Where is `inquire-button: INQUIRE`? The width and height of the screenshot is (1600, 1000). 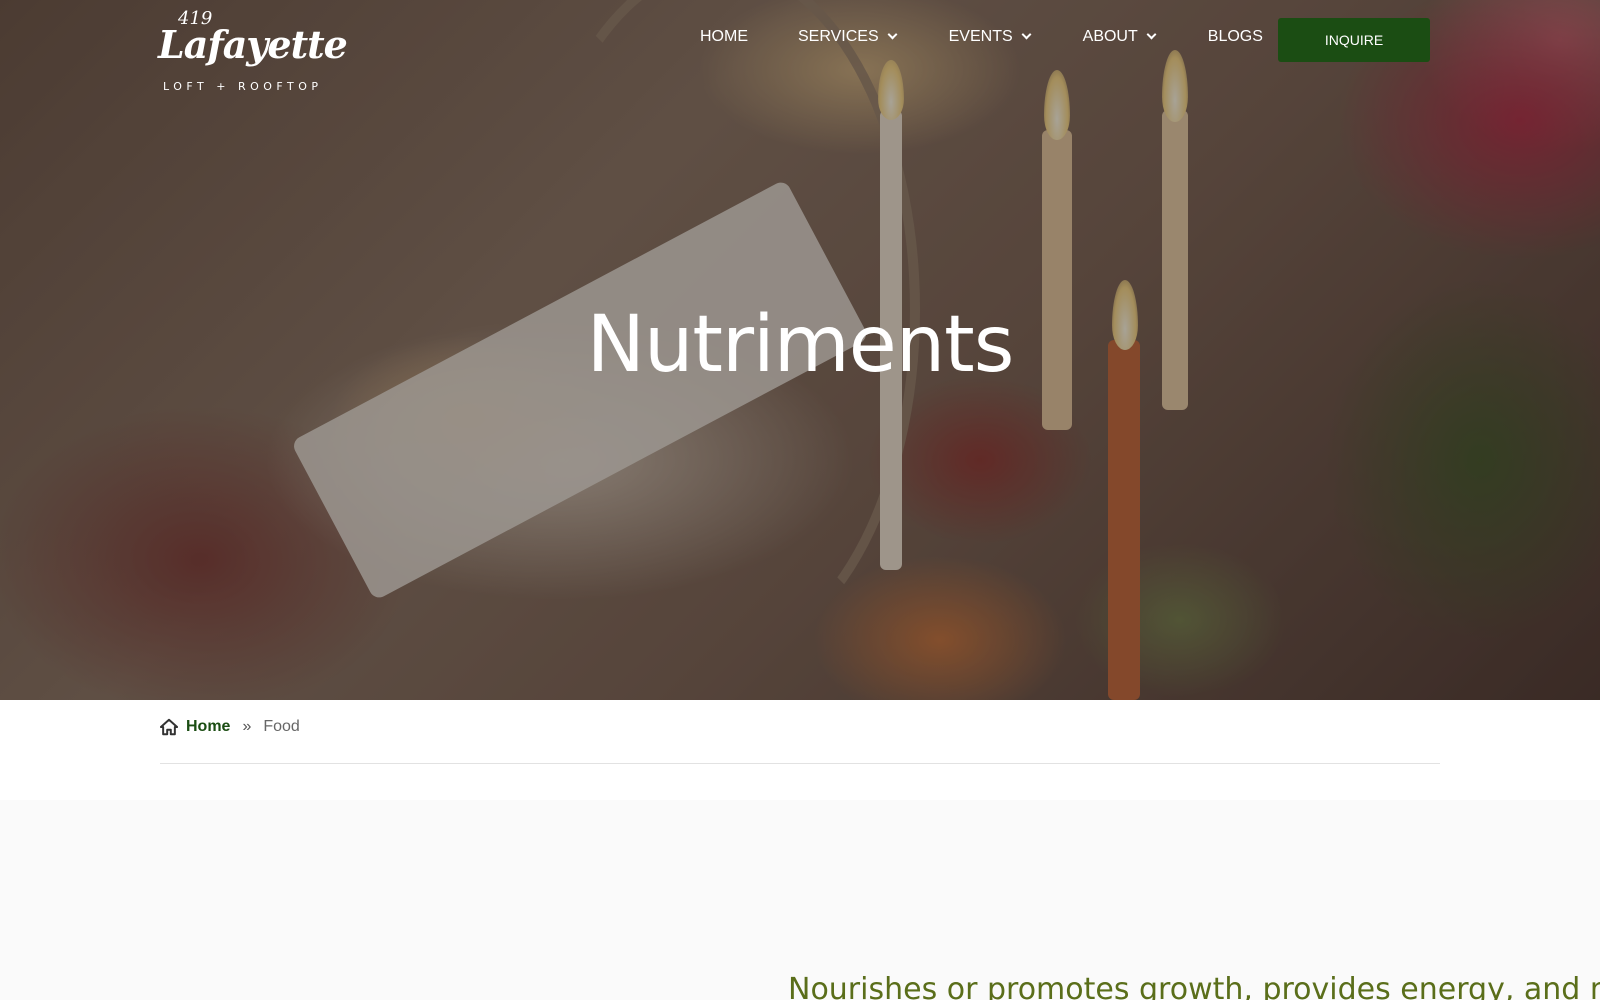
inquire-button: INQUIRE is located at coordinates (1354, 40).